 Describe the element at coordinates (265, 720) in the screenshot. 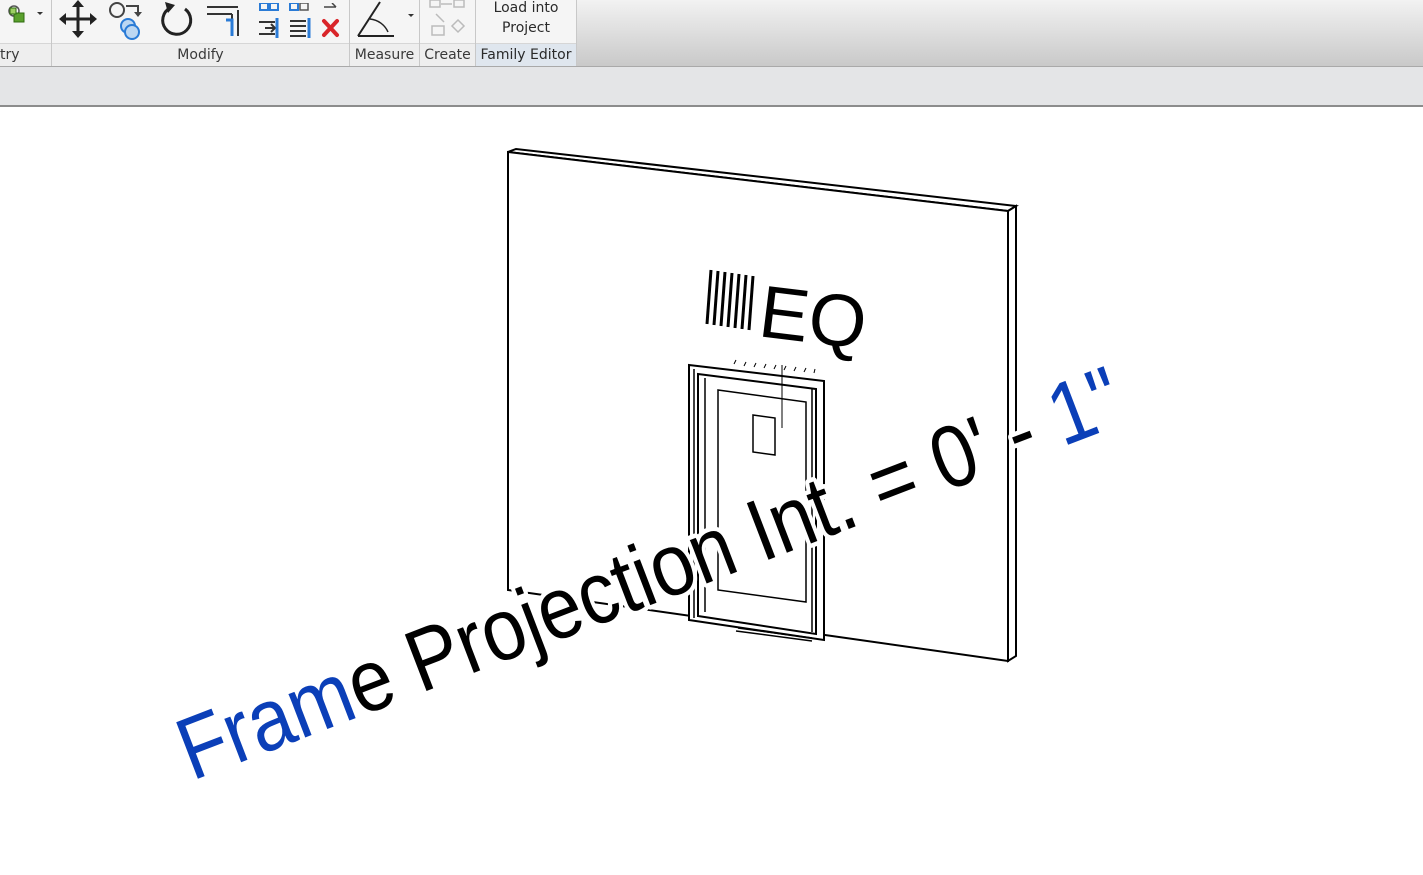

I see `parameter-label-blue-start: Fram` at that location.